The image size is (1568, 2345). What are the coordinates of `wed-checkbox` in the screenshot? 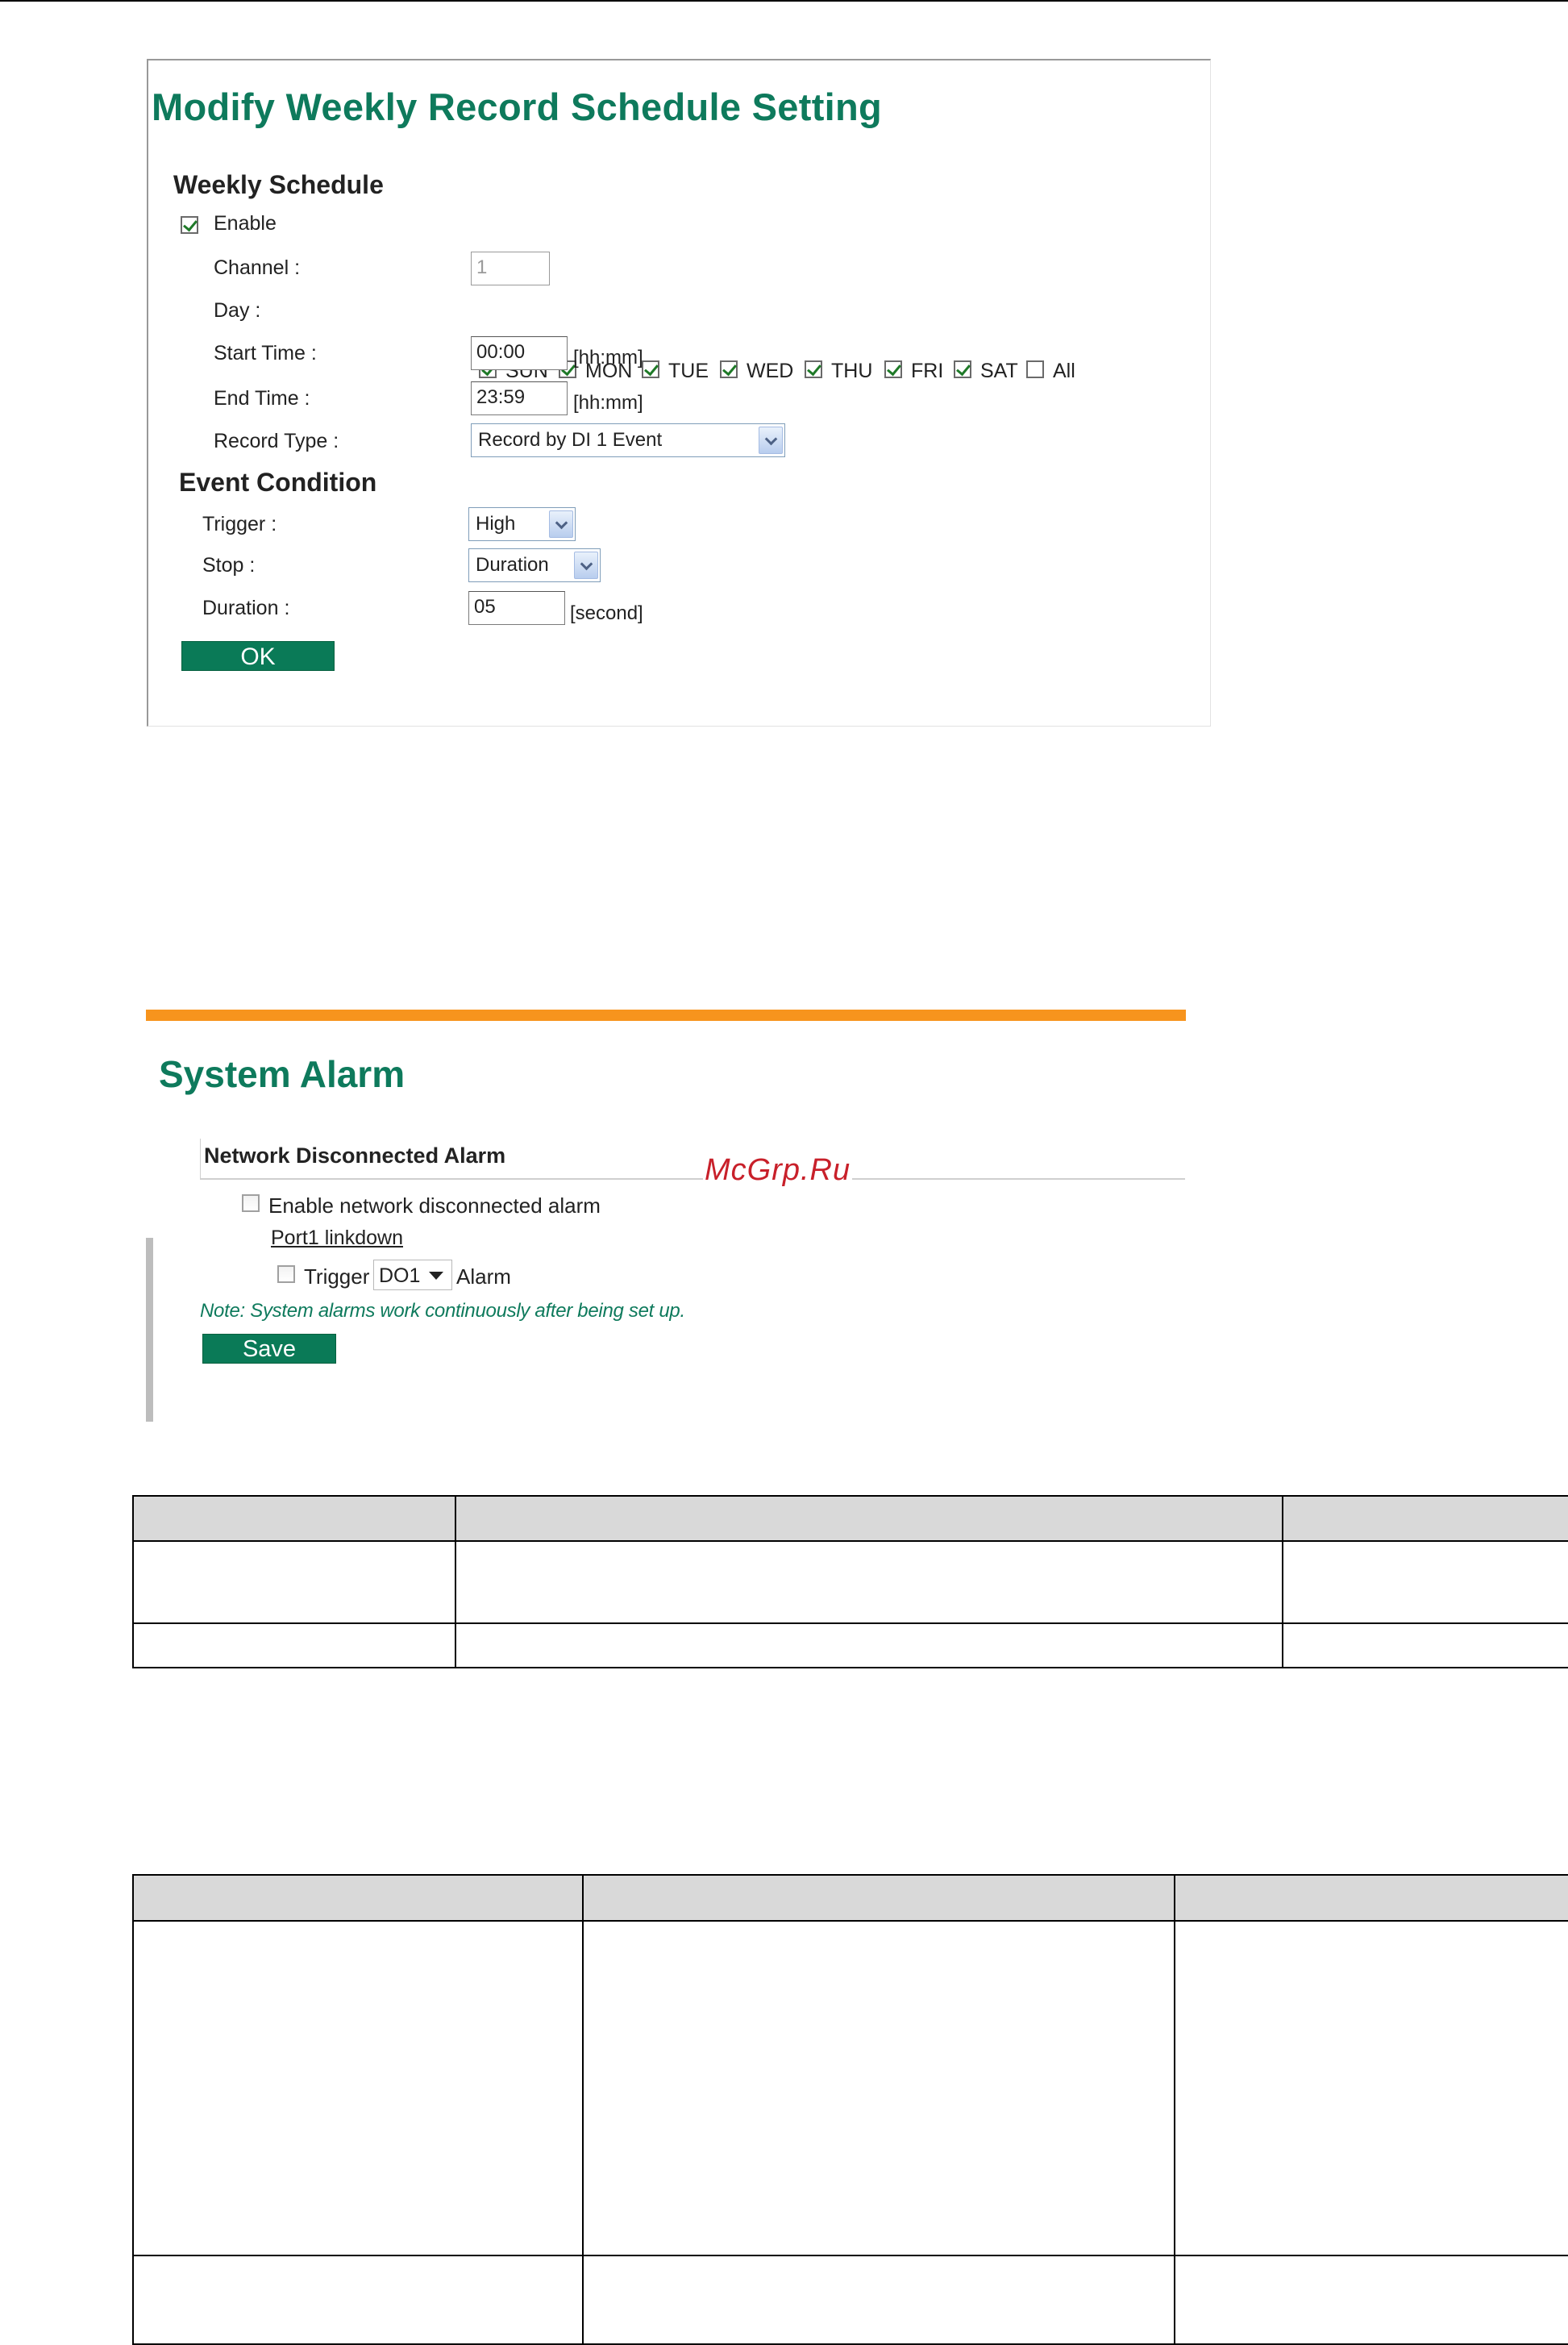 It's located at (729, 369).